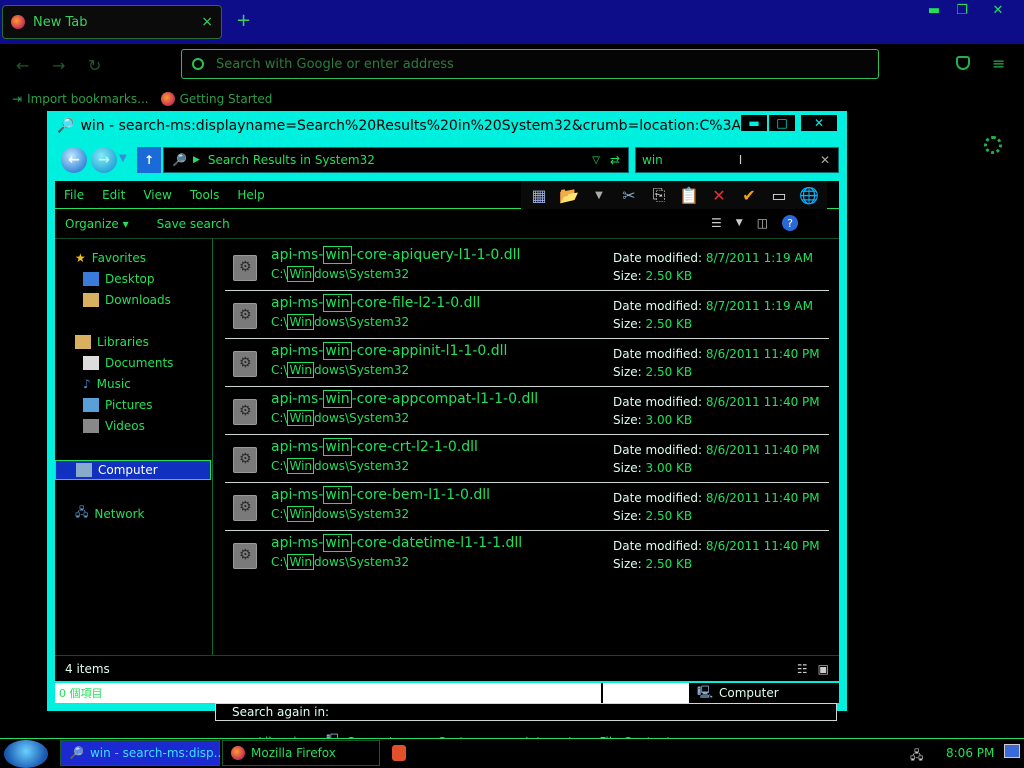 This screenshot has width=1024, height=768. What do you see at coordinates (755, 223) in the screenshot?
I see `view-controls: ☰ ▼ ◫ ?` at bounding box center [755, 223].